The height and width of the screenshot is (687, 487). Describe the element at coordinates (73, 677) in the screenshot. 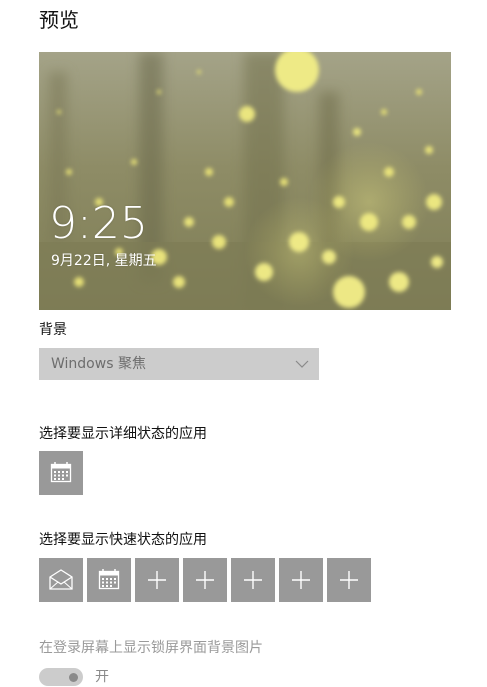

I see `toggle-knob` at that location.